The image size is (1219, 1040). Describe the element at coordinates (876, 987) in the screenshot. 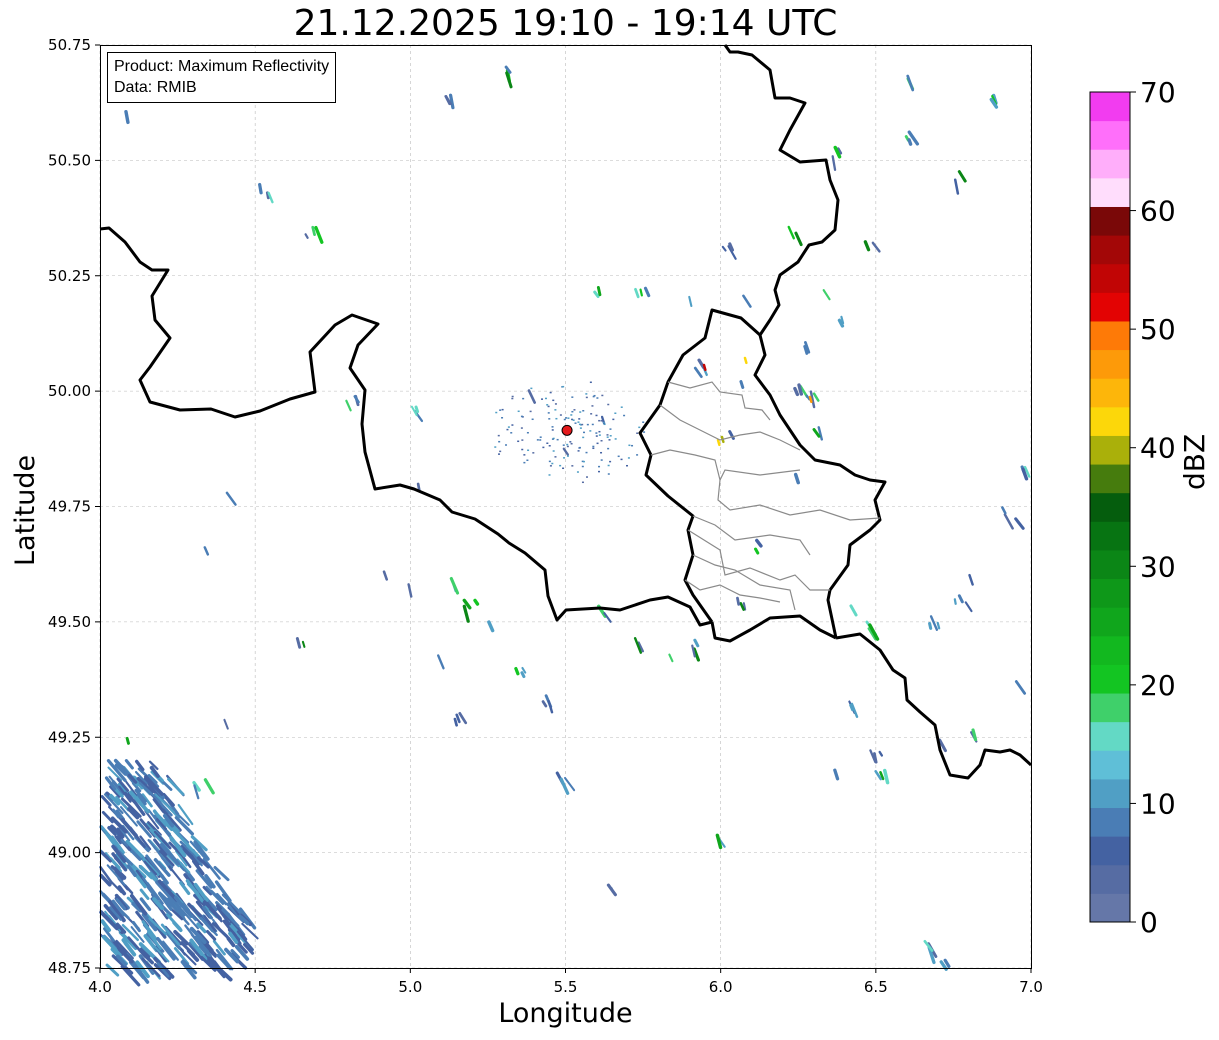

I see `x-tick-label: 6.5` at that location.